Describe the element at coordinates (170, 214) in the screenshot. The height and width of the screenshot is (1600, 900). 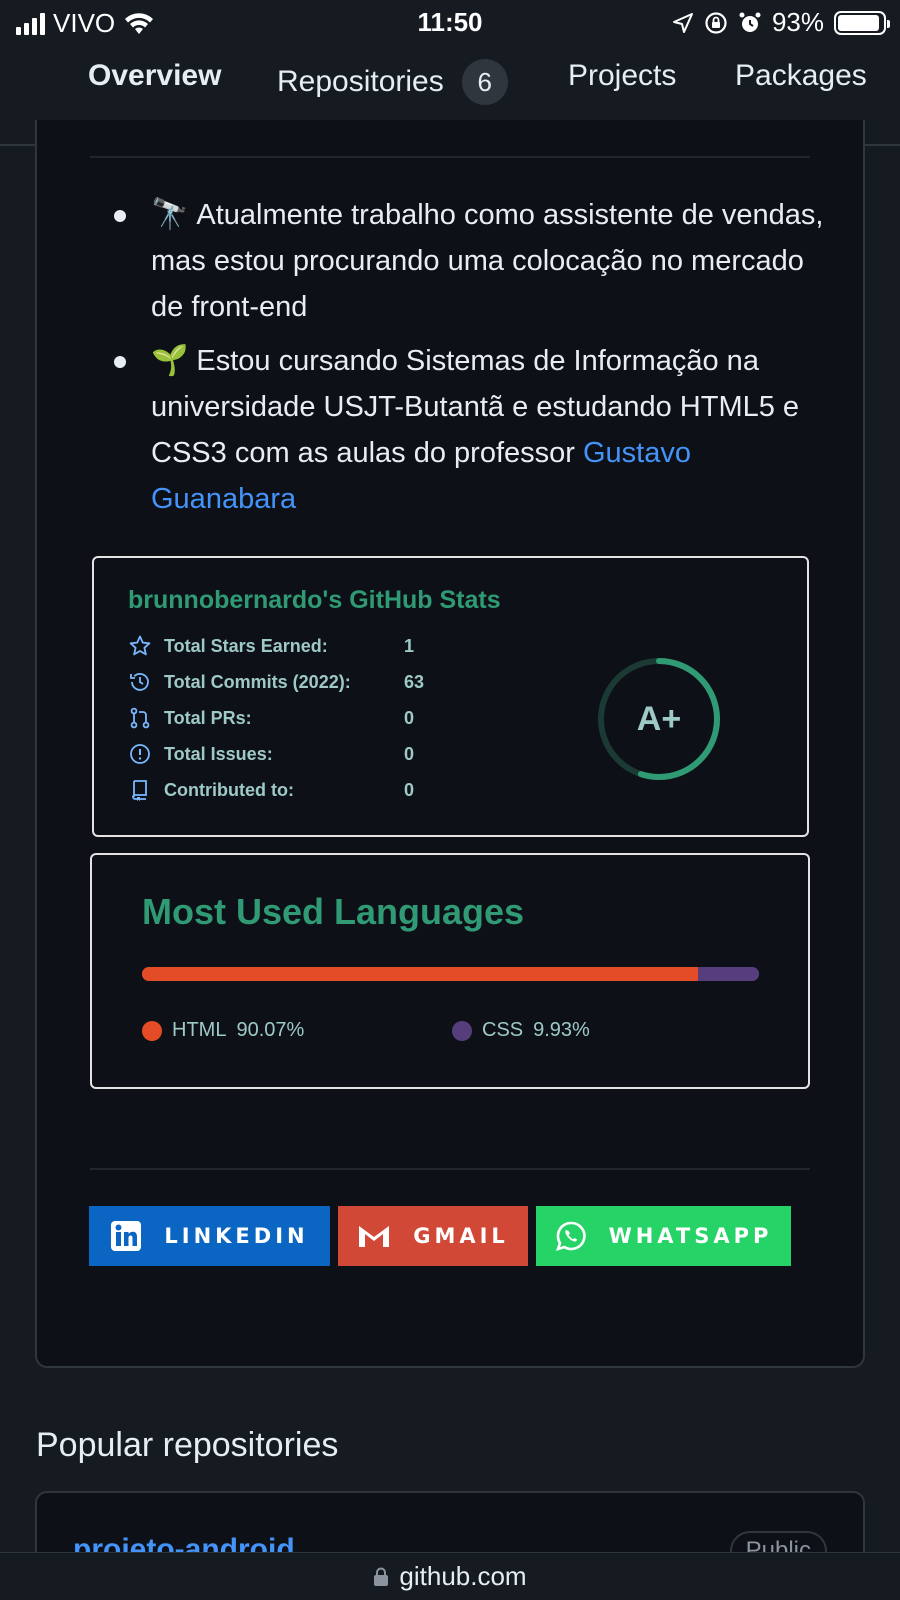
I see `telescope-icon: 🔭` at that location.